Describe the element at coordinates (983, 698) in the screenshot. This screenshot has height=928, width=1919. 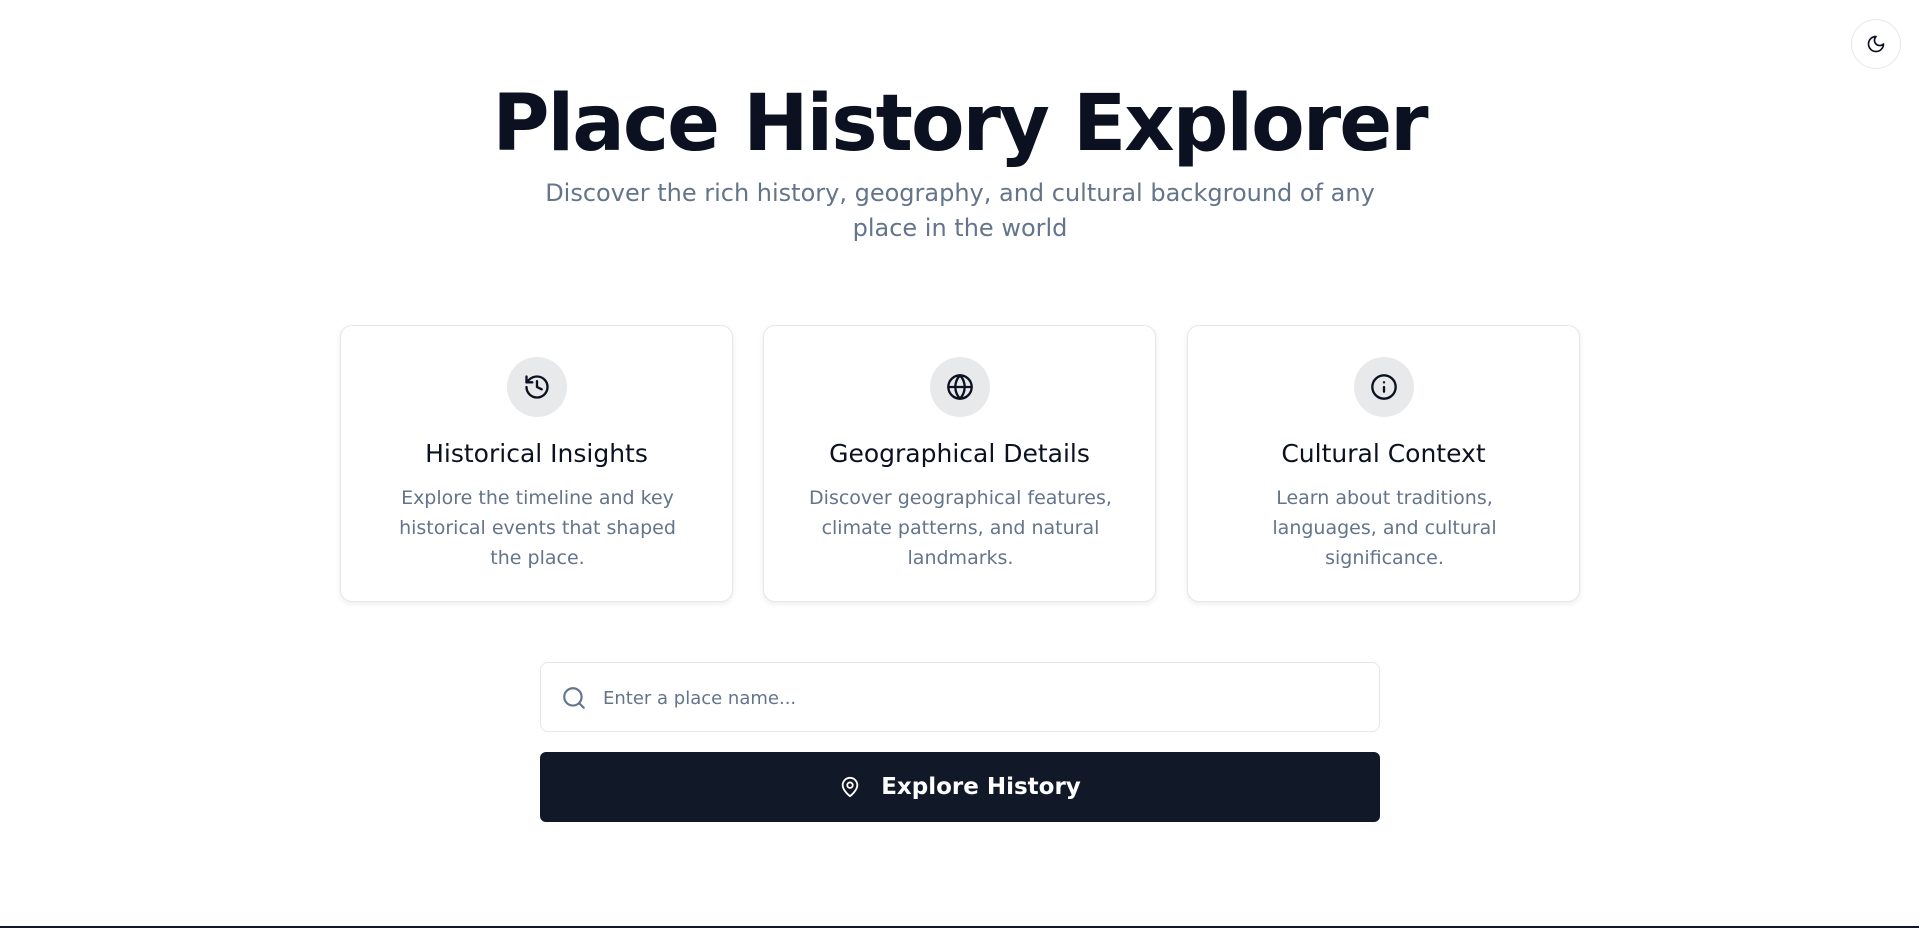
I see `place-search-input` at that location.